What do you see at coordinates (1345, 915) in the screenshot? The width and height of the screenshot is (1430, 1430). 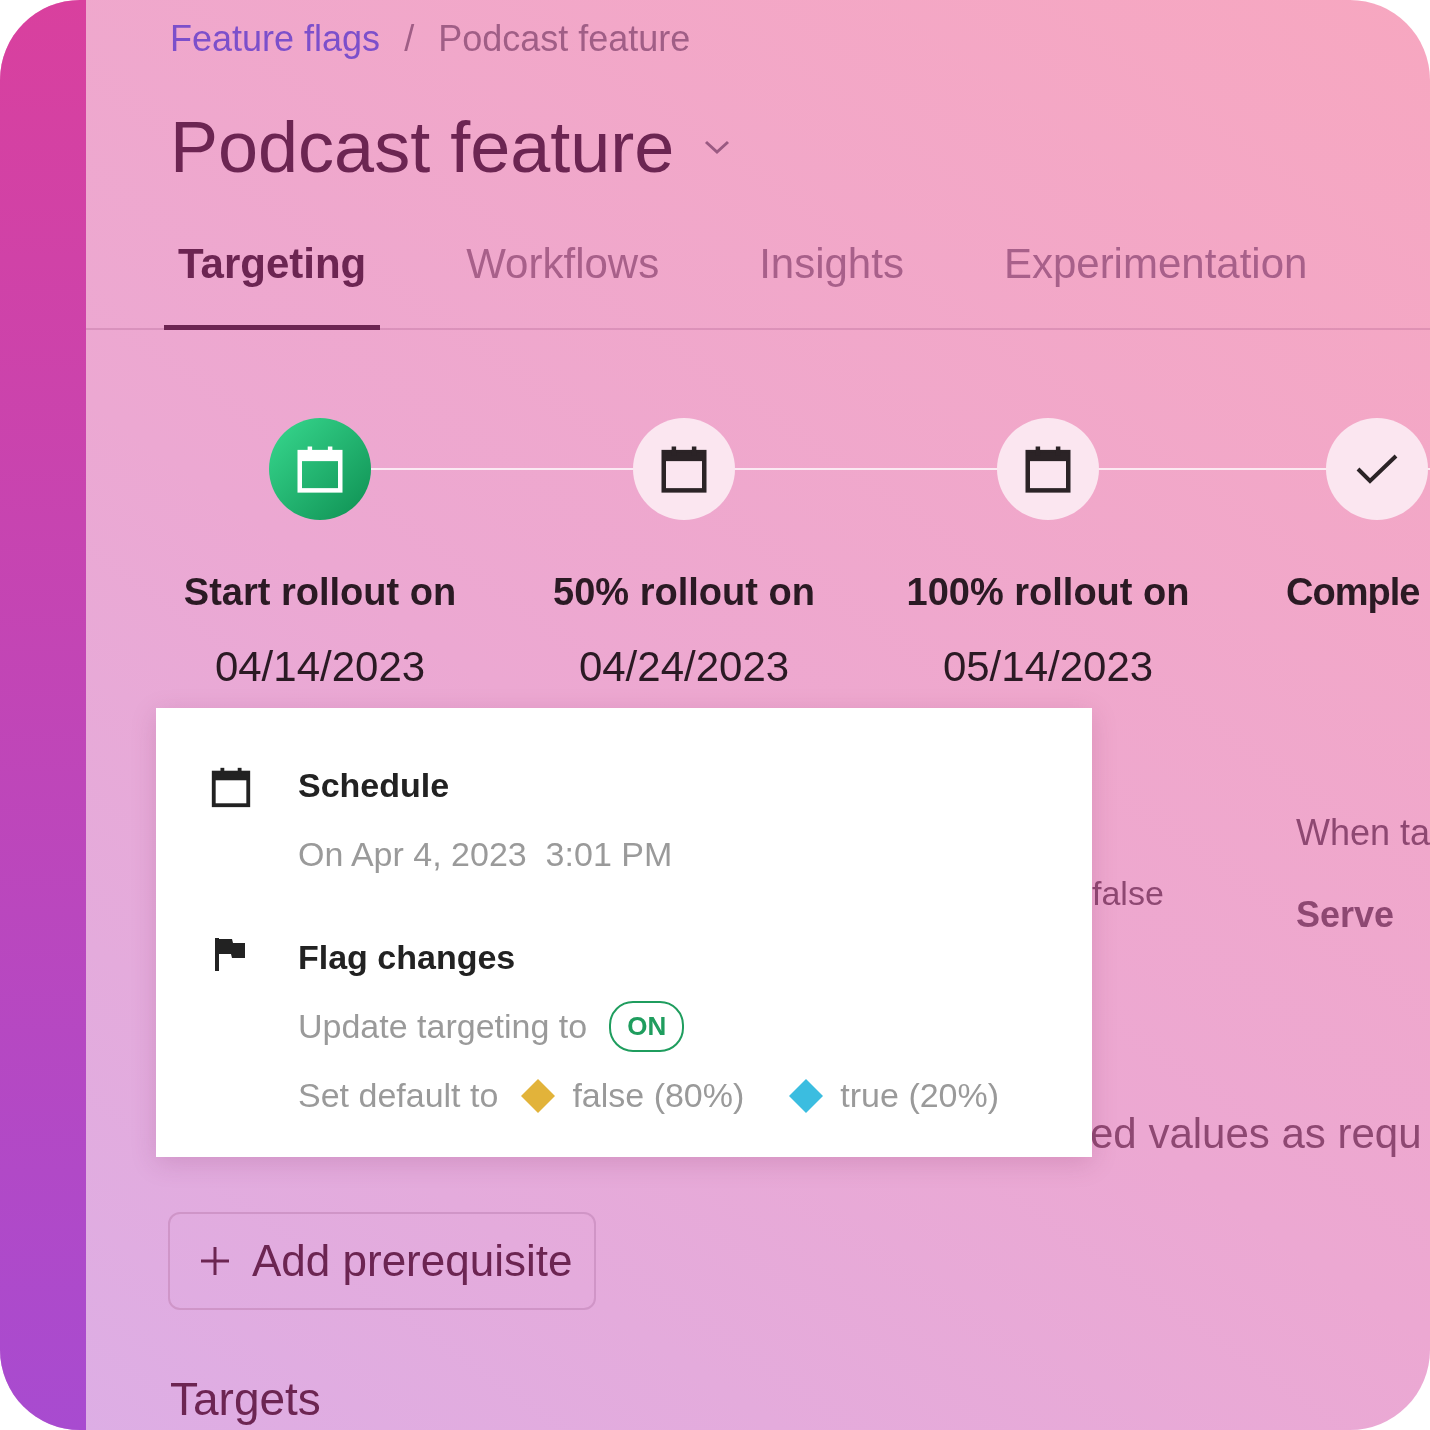 I see `serve-label: Serve` at bounding box center [1345, 915].